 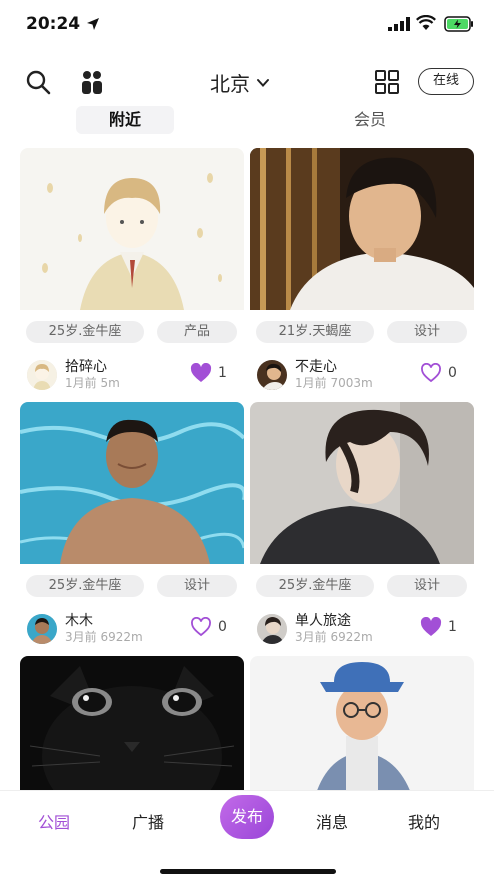 I want to click on nav-messages: 消息, so click(x=332, y=821).